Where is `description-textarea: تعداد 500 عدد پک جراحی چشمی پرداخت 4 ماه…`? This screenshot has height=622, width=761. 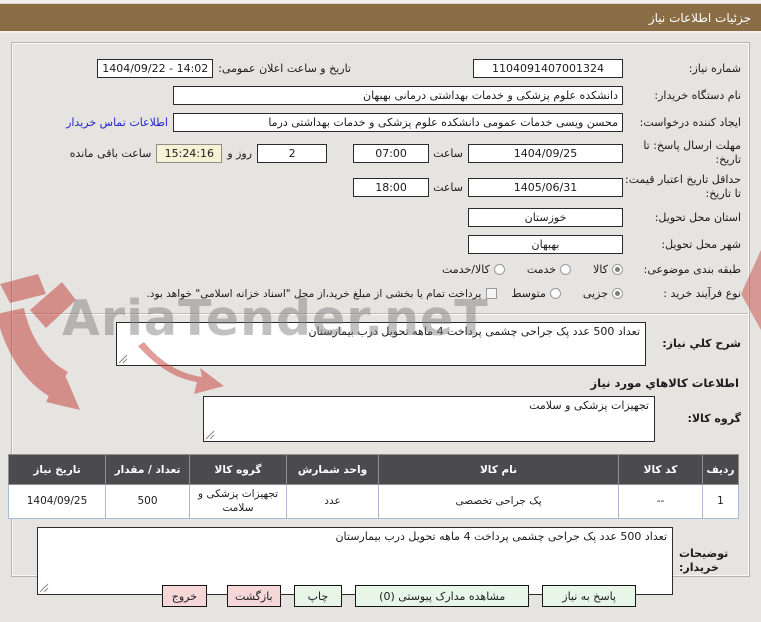
description-textarea: تعداد 500 عدد پک جراحی چشمی پرداخت 4 ماه… is located at coordinates (381, 344).